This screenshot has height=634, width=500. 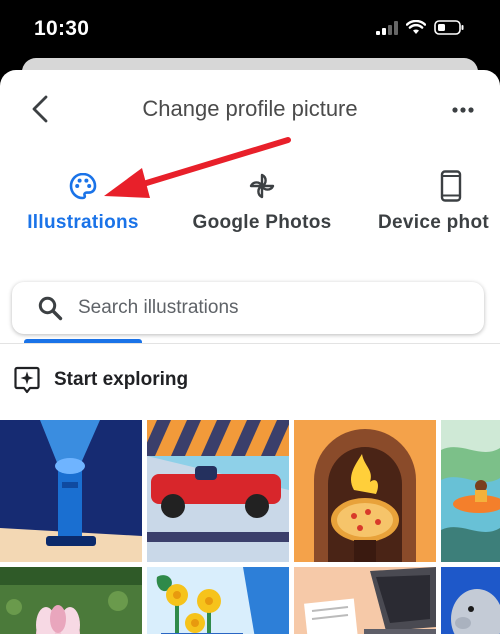 I want to click on section-title: Start exploring, so click(x=121, y=379).